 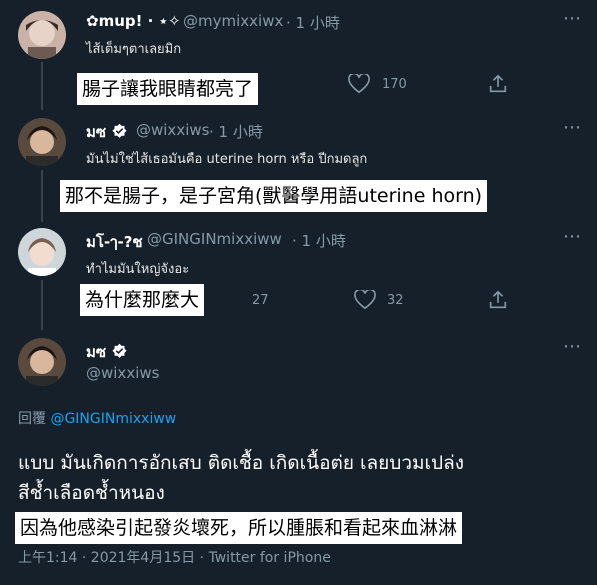 I want to click on display-name: ✿mup! · ⋆✧, so click(x=133, y=21).